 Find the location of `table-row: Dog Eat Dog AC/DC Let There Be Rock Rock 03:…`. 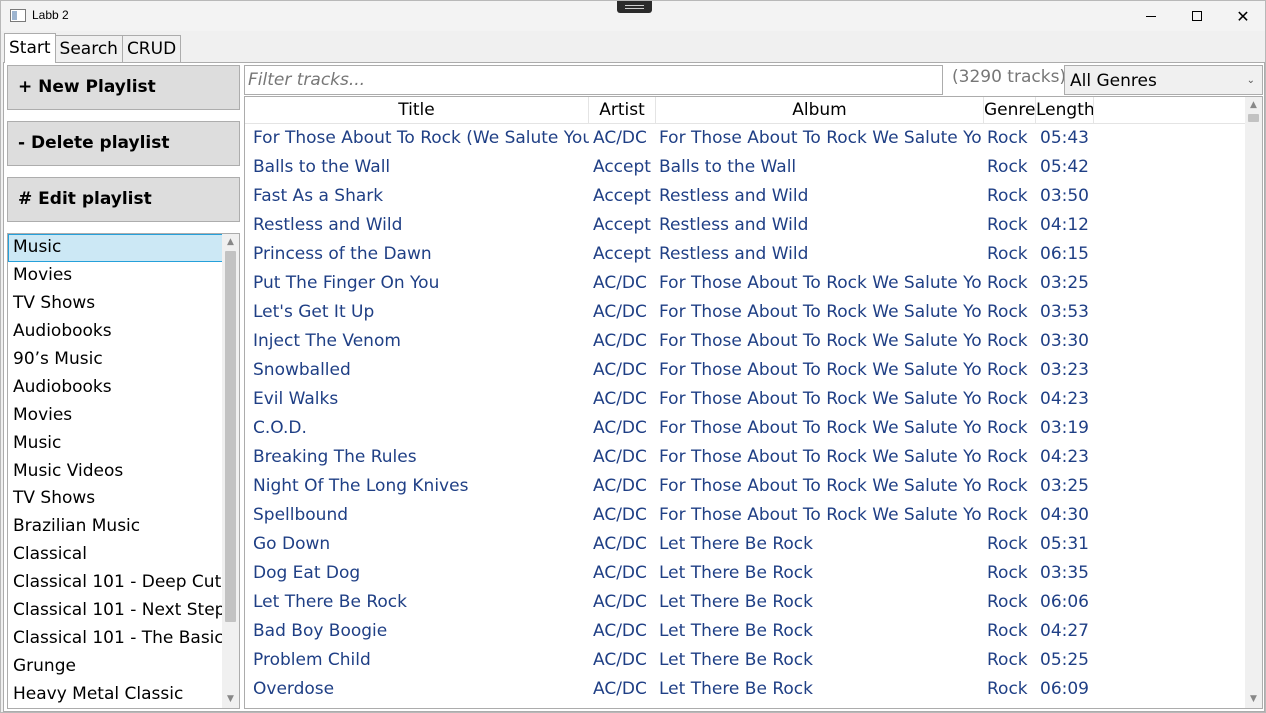

table-row: Dog Eat Dog AC/DC Let There Be Rock Rock 03:… is located at coordinates (745, 573).